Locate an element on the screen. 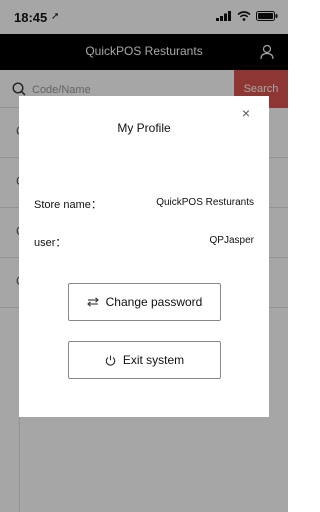  exit-system-button: Exit system is located at coordinates (144, 360).